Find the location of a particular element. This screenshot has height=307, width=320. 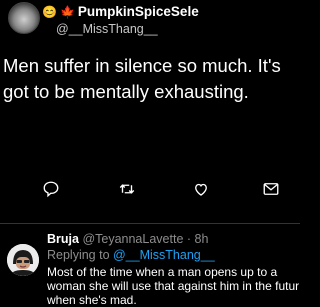

retweet-icon is located at coordinates (127, 189).